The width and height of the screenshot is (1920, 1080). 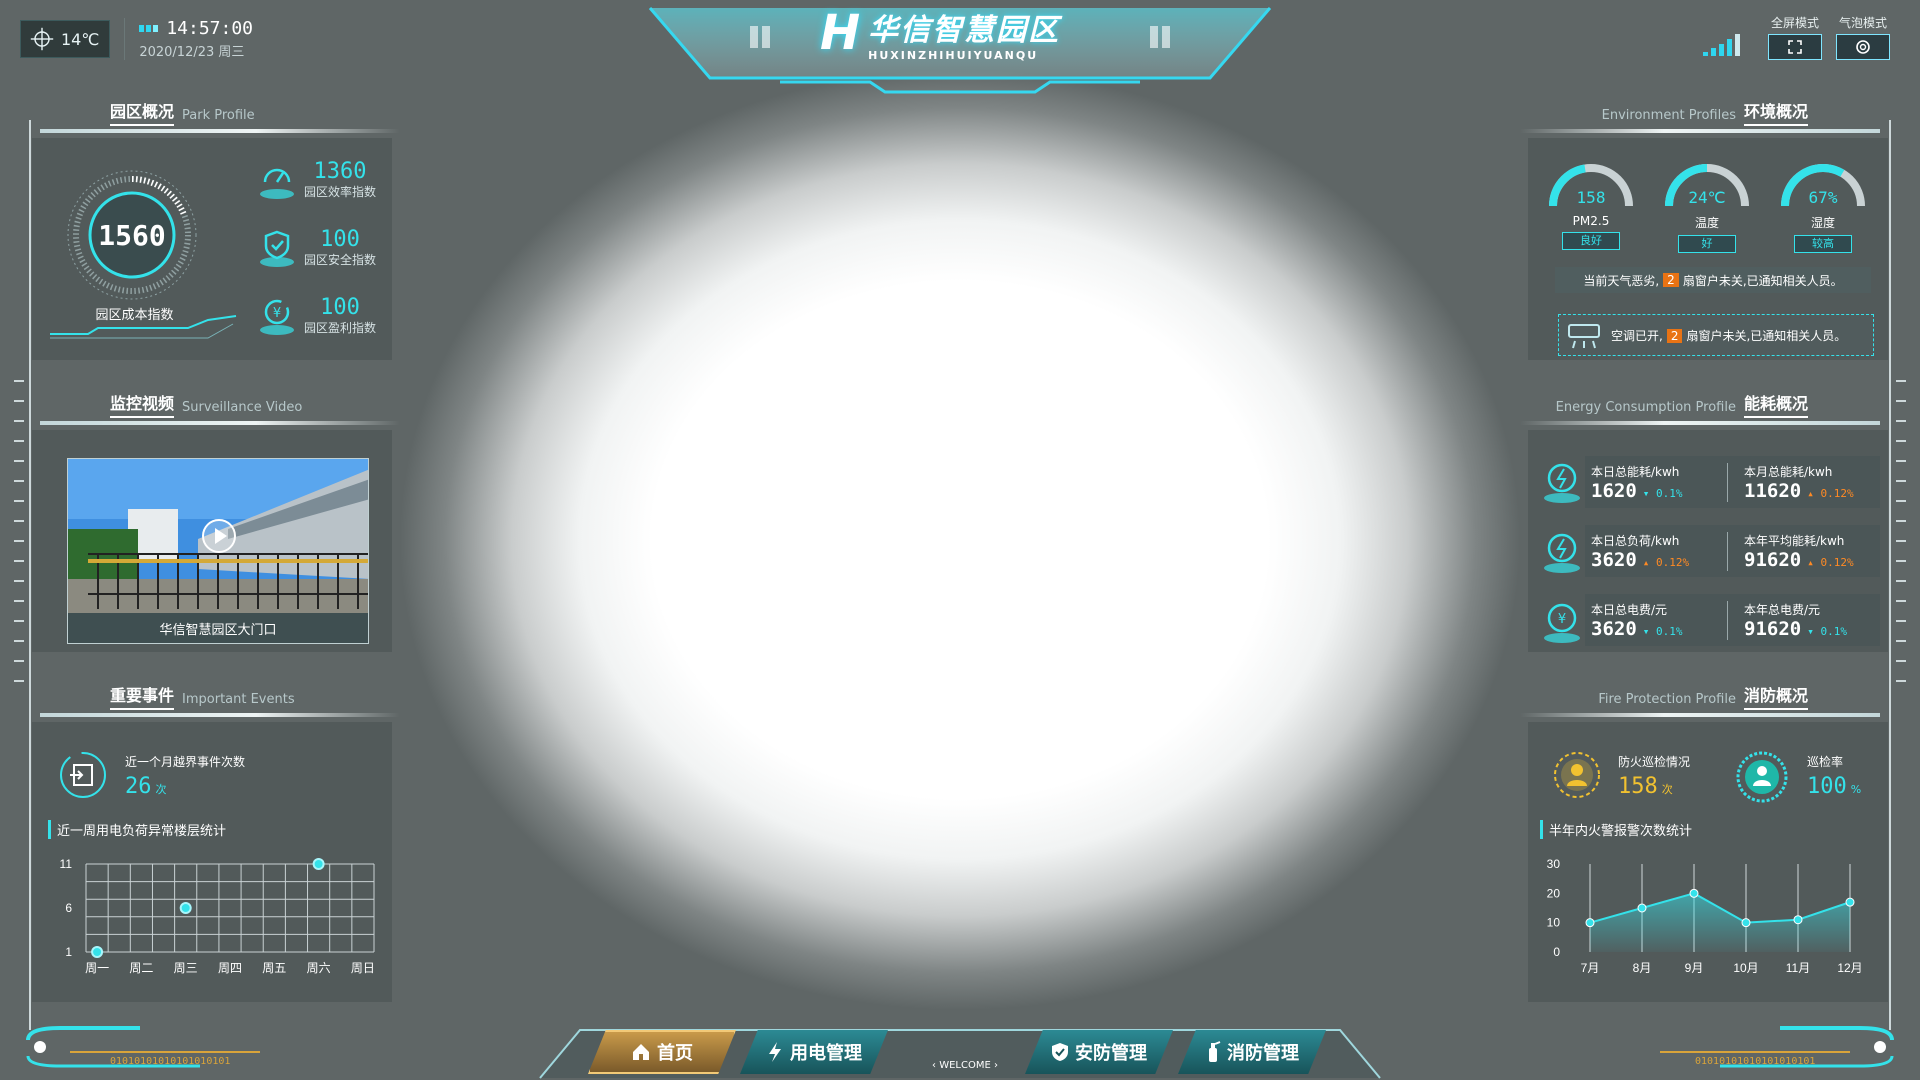 I want to click on air-conditioner-icon, so click(x=1584, y=336).